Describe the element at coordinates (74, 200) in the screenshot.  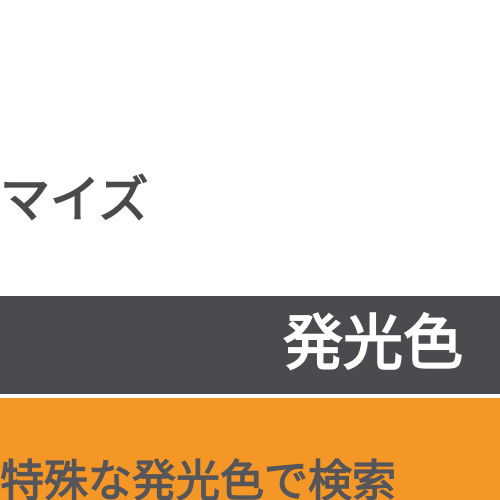
I see `section-heading: マイズ` at that location.